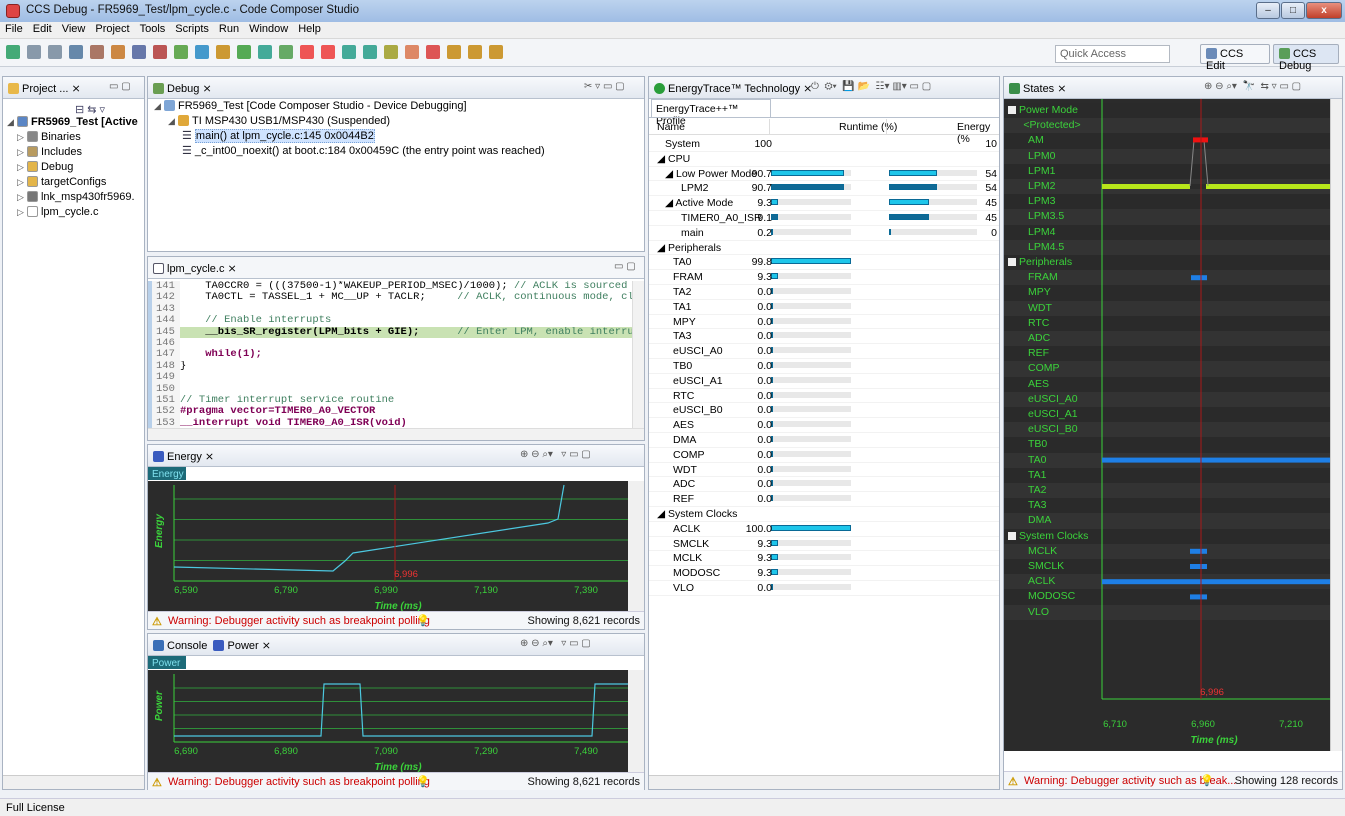 This screenshot has width=1345, height=816. What do you see at coordinates (1336, 425) in the screenshot?
I see `states-vscrollbar` at bounding box center [1336, 425].